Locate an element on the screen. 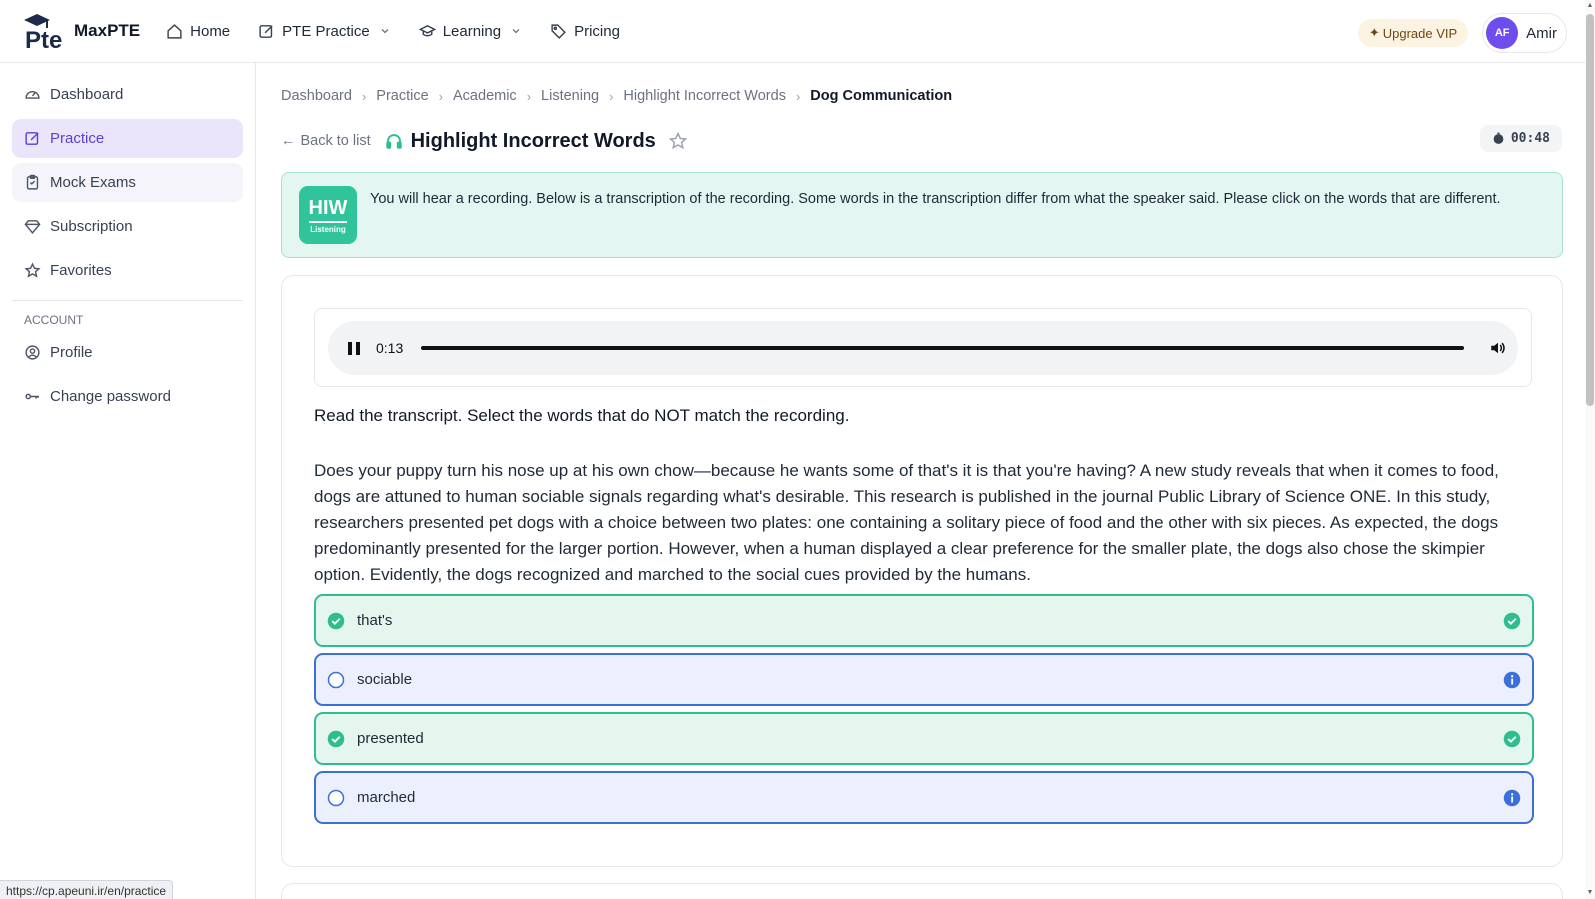  breadcrumb-question-type: Highlight Incorrect Words is located at coordinates (704, 96).